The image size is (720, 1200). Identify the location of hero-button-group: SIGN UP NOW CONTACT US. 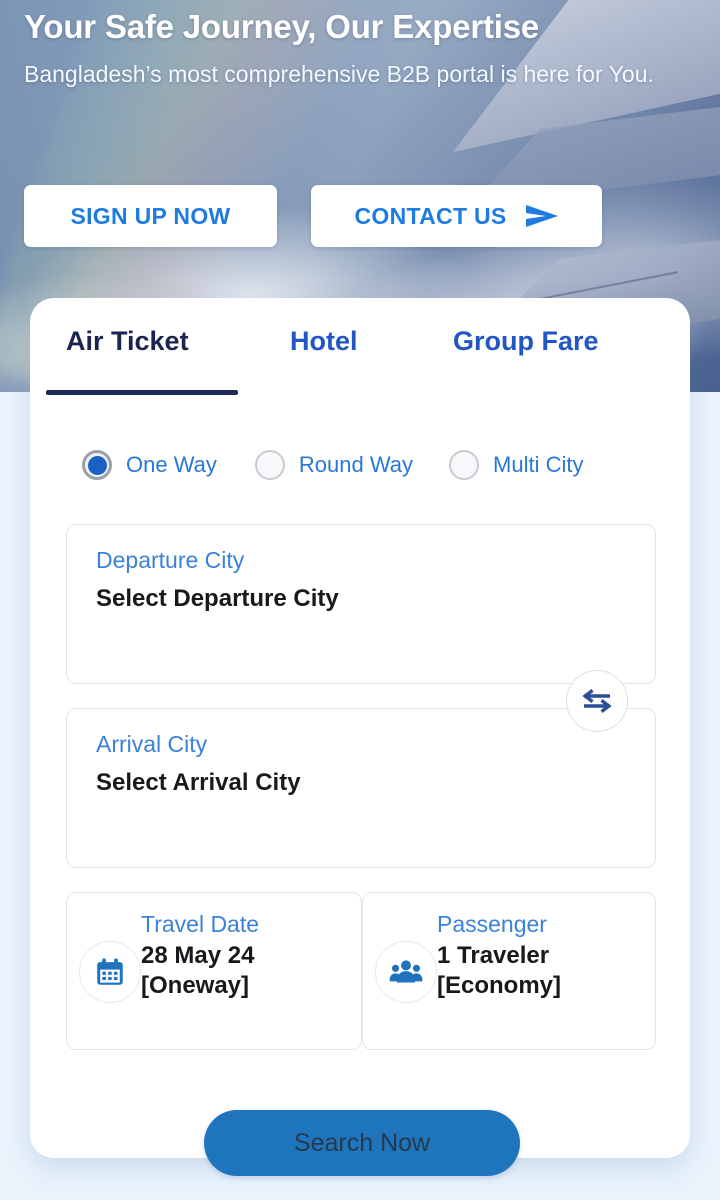
(313, 216).